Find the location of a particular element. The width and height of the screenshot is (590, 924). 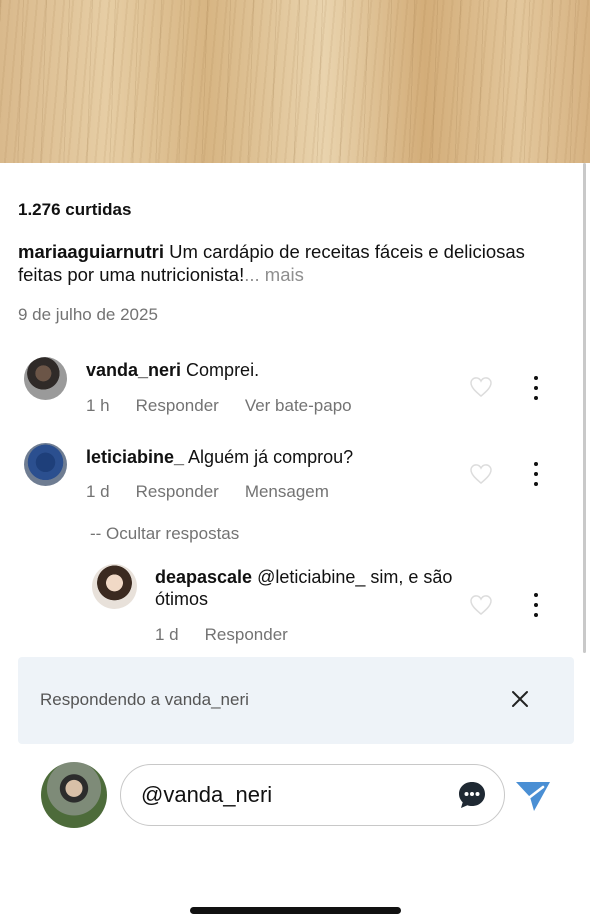

comment-username: leticiabine_ is located at coordinates (135, 457).